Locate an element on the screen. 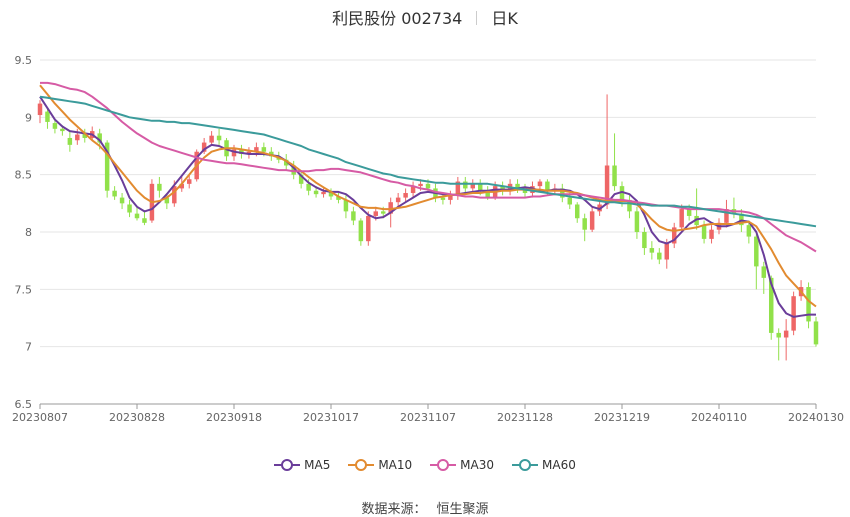 Image resolution: width=850 pixels, height=517 pixels. data-source: 数据来源： 恒生聚源 is located at coordinates (425, 507).